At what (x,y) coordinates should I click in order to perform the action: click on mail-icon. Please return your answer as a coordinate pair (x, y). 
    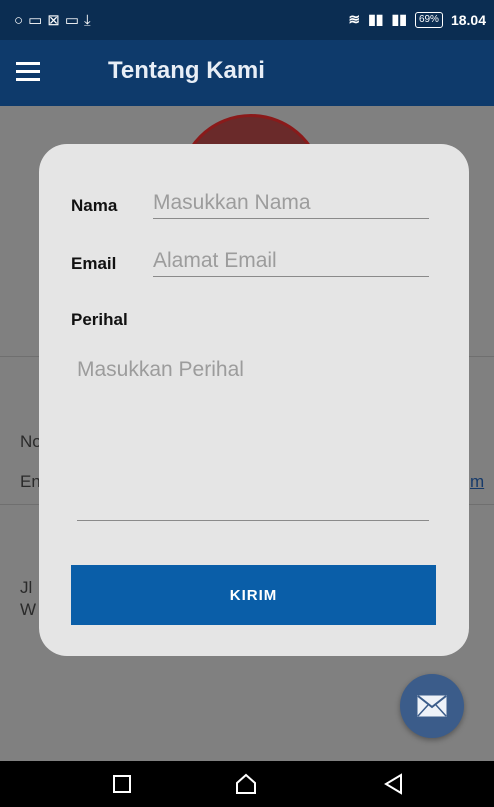
    Looking at the image, I should click on (432, 706).